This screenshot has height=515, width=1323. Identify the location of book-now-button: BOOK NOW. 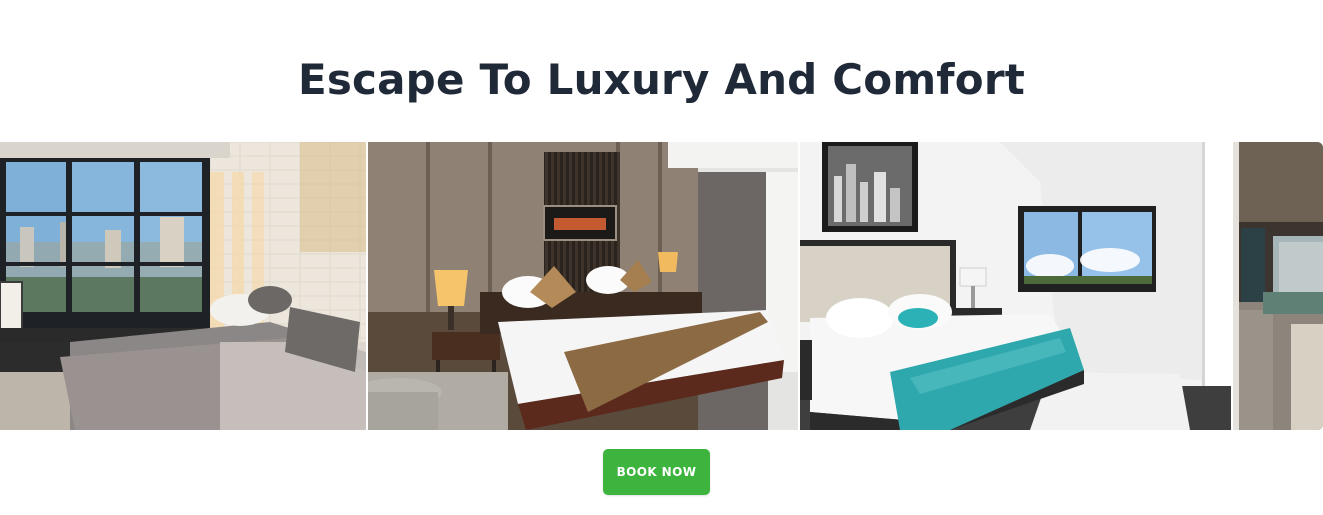
(656, 472).